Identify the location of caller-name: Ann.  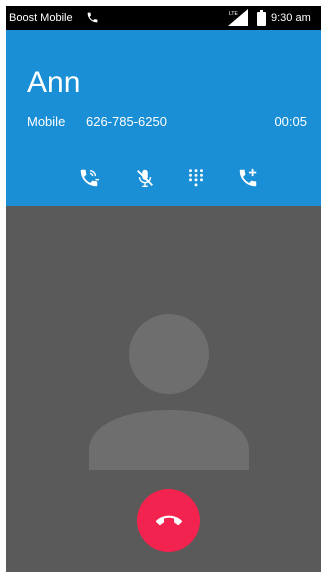
(54, 82).